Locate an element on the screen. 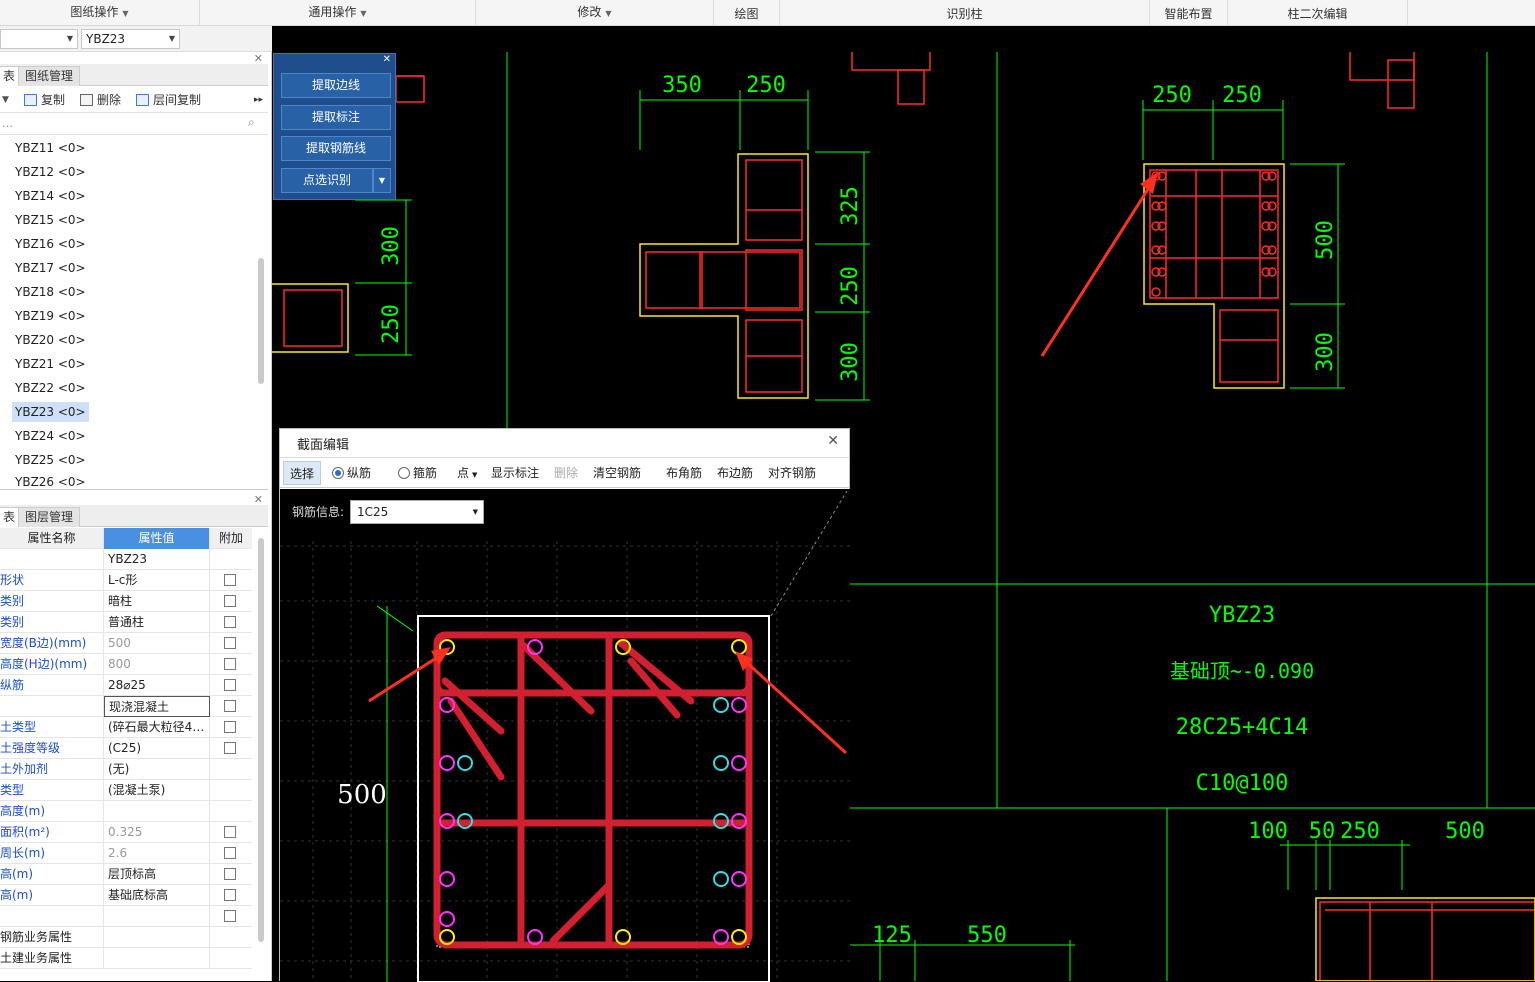 The height and width of the screenshot is (982, 1535). tree-item: YBZ20 <0> is located at coordinates (50, 340).